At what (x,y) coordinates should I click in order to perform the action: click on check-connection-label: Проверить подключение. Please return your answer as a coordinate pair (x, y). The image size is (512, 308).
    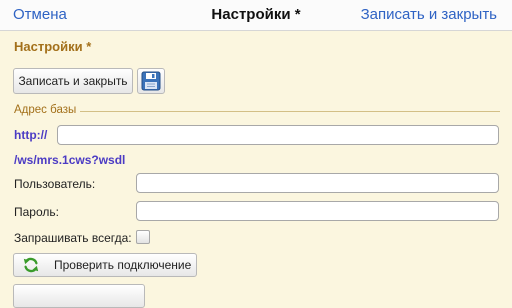
    Looking at the image, I should click on (123, 265).